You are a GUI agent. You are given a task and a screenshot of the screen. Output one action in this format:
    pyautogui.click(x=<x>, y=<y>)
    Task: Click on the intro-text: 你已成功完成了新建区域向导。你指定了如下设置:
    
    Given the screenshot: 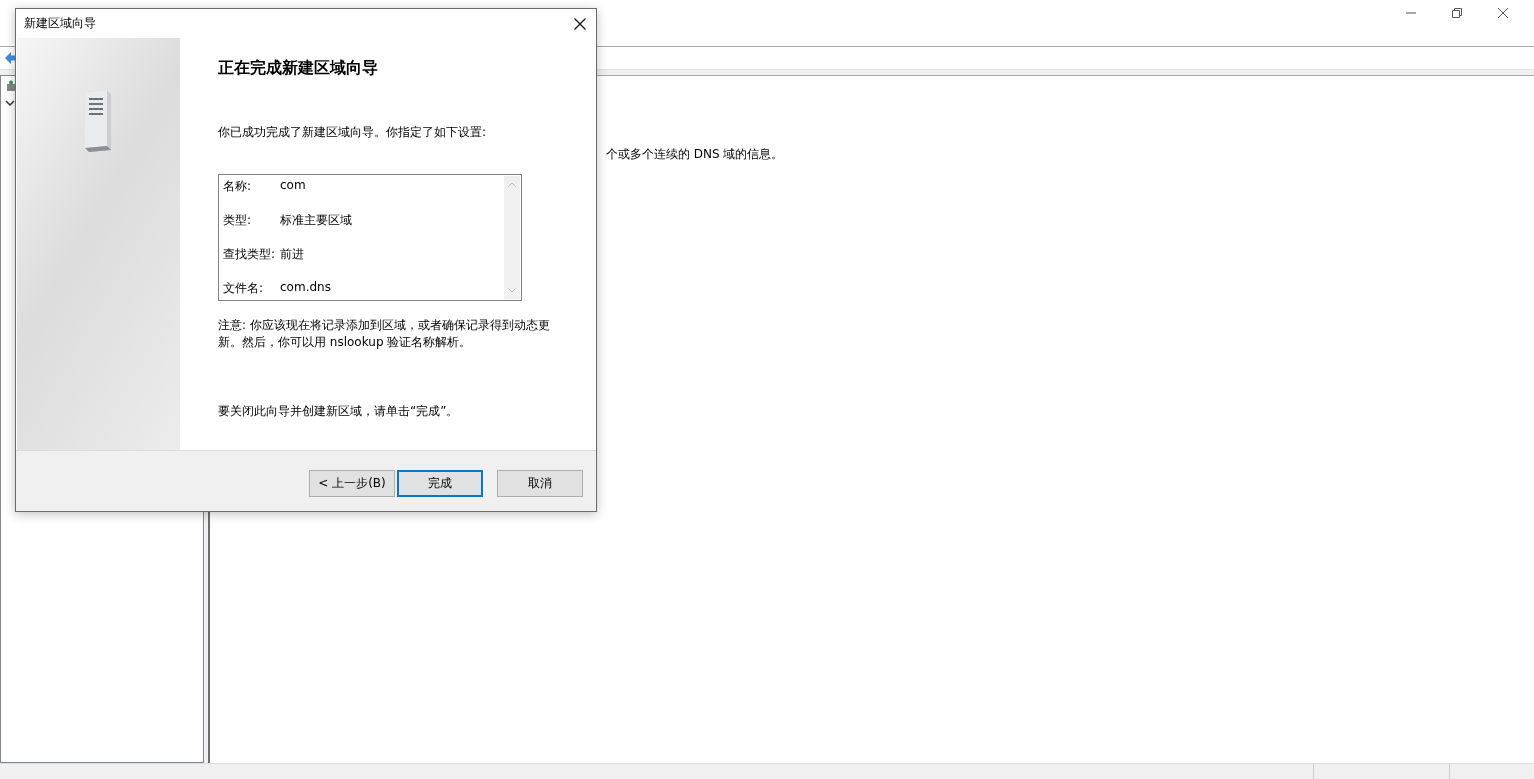 What is the action you would take?
    pyautogui.click(x=353, y=132)
    